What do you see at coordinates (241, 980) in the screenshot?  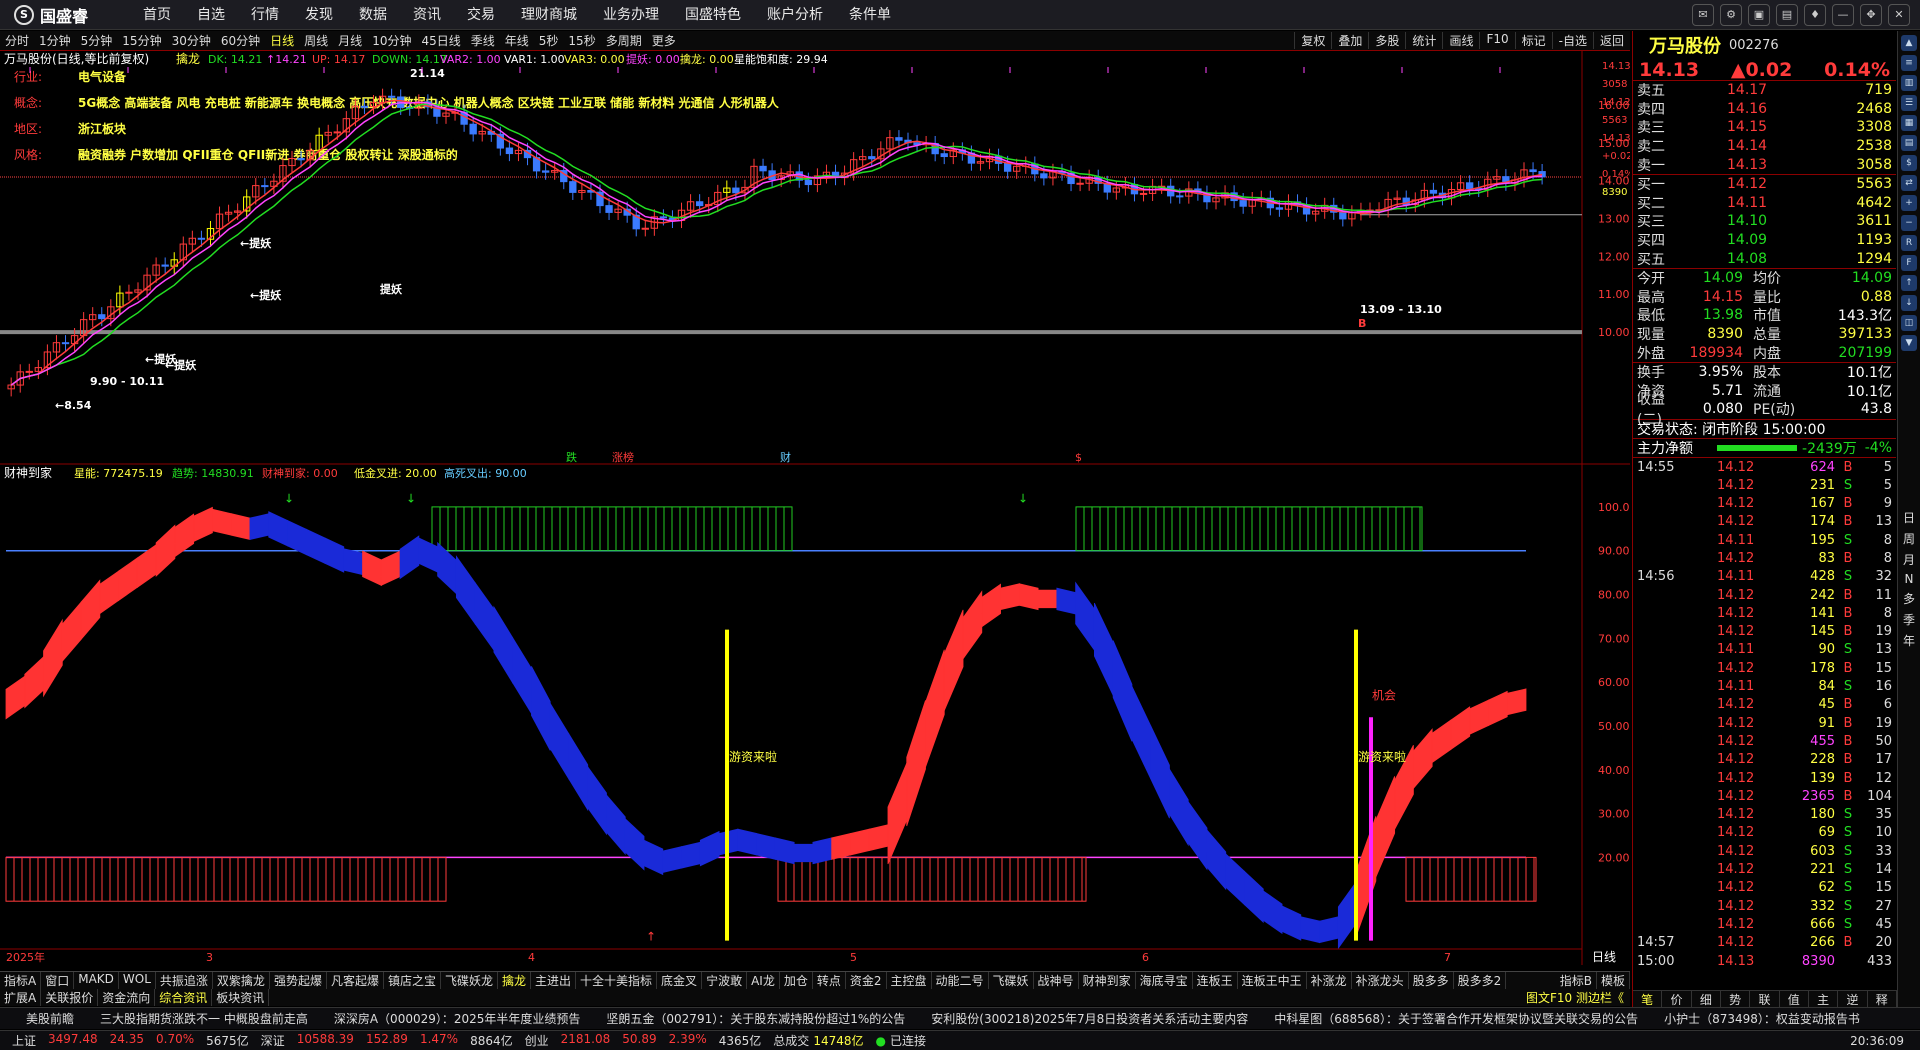 I see `indicator-tab: 双紫擒龙` at bounding box center [241, 980].